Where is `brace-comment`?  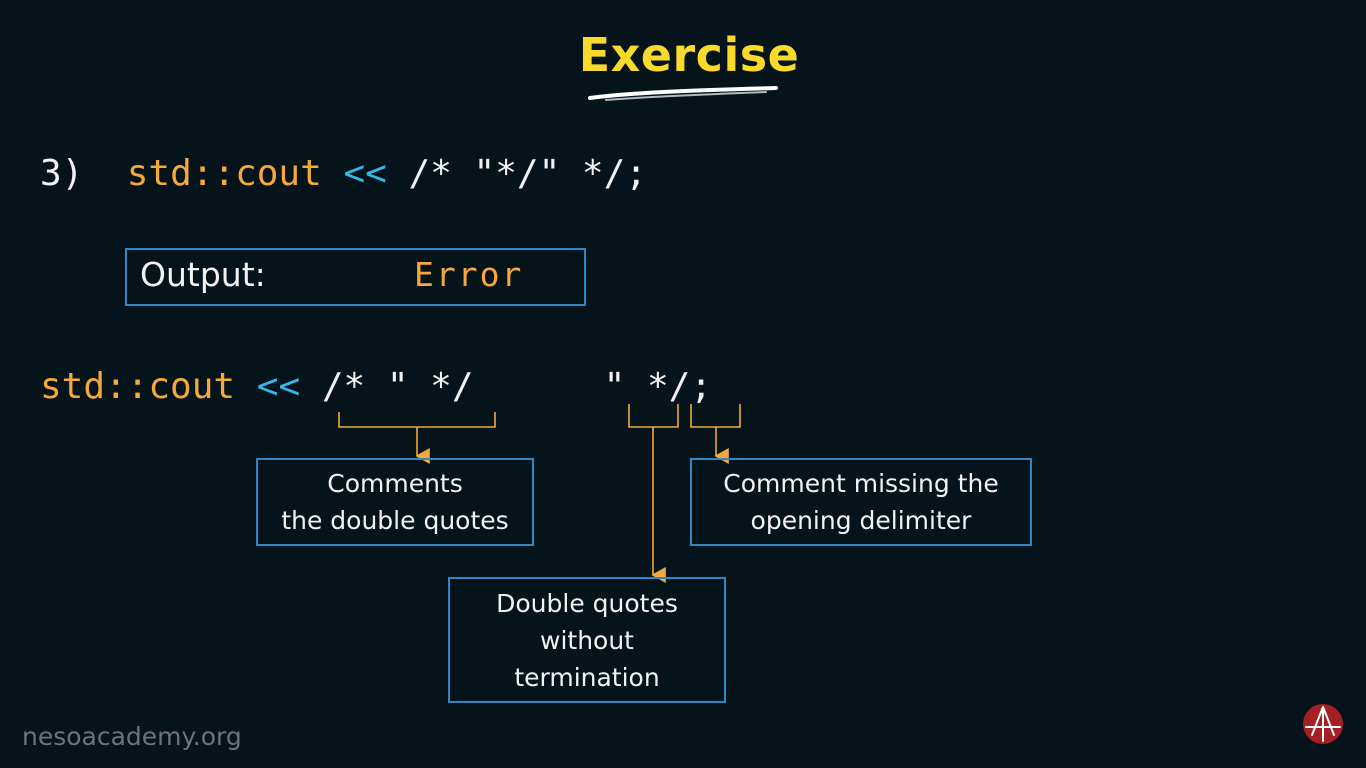 brace-comment is located at coordinates (417, 420).